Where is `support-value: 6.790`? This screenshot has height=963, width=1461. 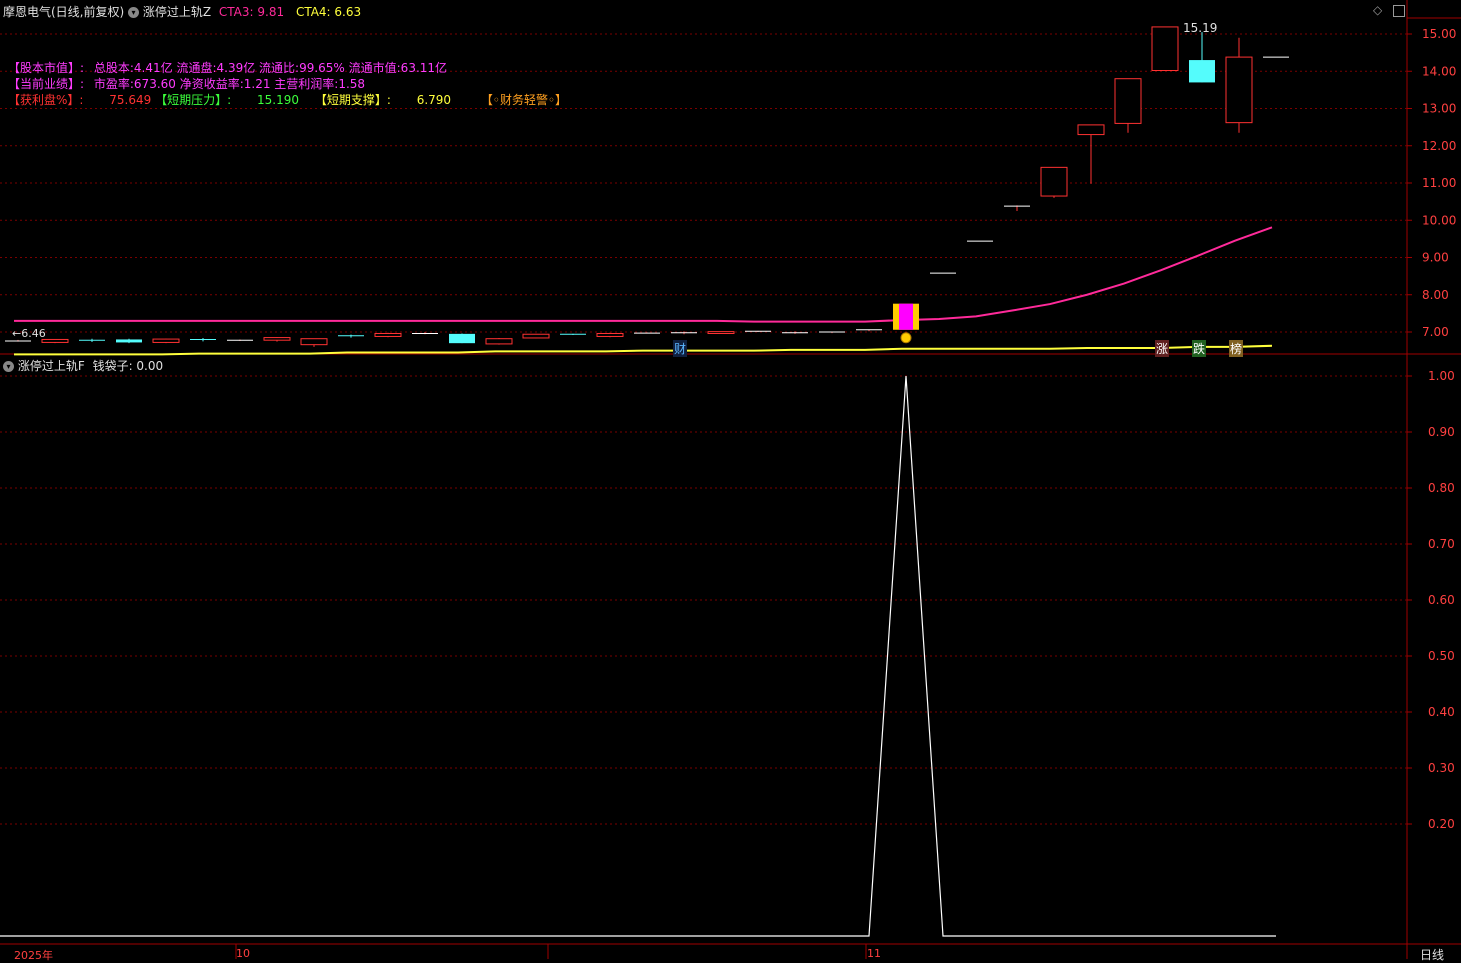
support-value: 6.790 is located at coordinates (434, 100).